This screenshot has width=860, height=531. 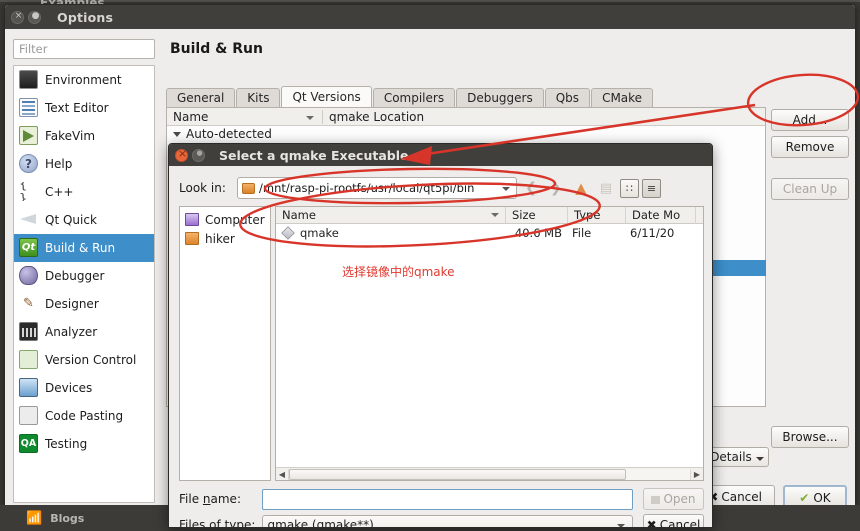 I want to click on clean-up-button: Clean Up, so click(x=810, y=189).